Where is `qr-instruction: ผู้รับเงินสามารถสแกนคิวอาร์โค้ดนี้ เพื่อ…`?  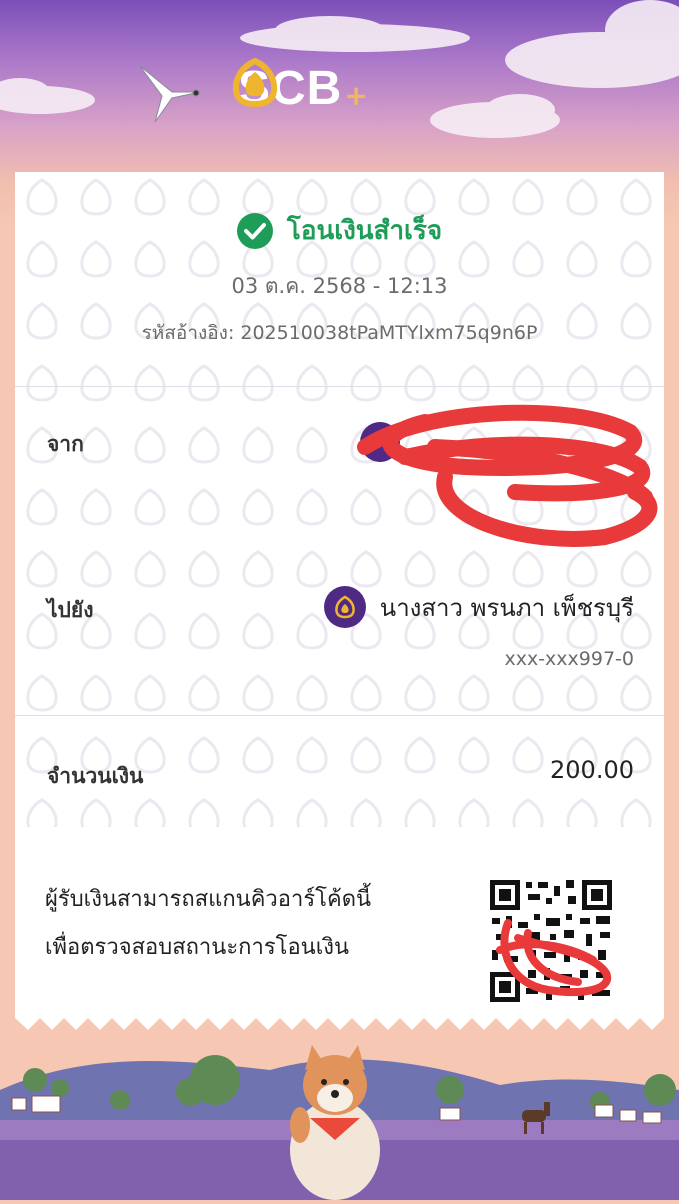 qr-instruction: ผู้รับเงินสามารถสแกนคิวอาร์โค้ดนี้ เพื่อ… is located at coordinates (208, 924).